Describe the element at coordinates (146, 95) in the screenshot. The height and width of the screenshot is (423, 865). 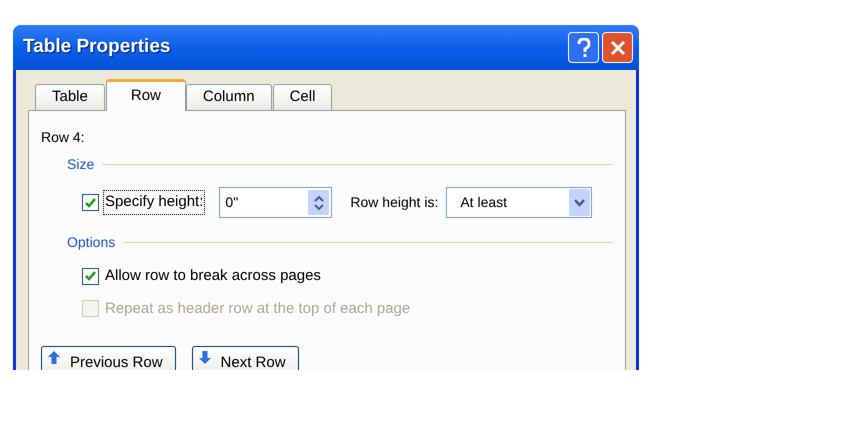
I see `tab: Row` at that location.